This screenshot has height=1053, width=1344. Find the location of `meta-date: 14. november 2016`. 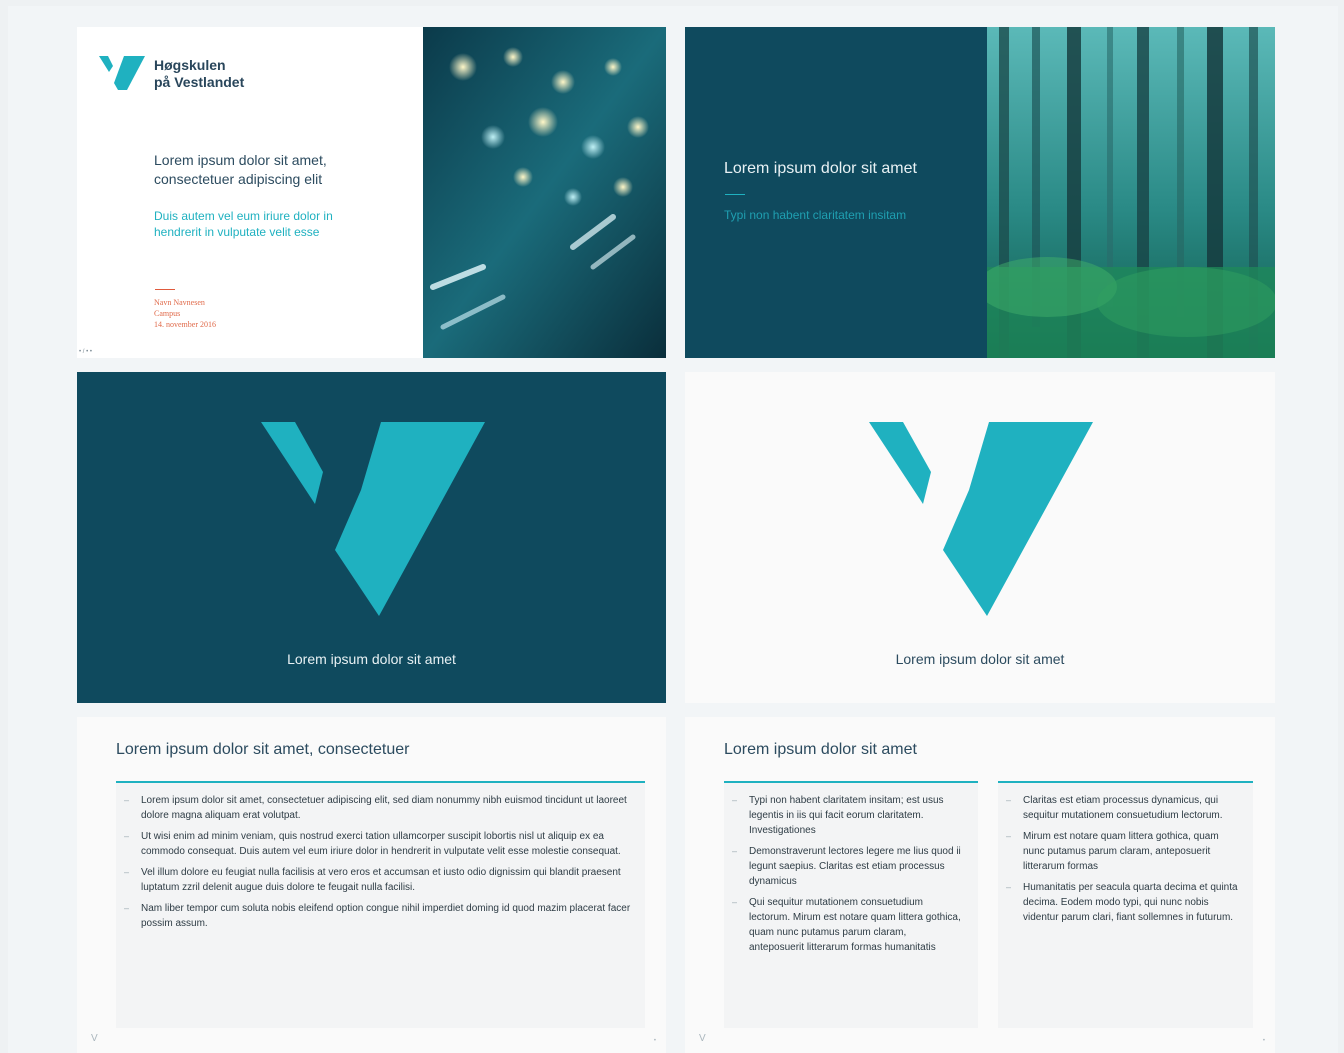

meta-date: 14. november 2016 is located at coordinates (185, 324).